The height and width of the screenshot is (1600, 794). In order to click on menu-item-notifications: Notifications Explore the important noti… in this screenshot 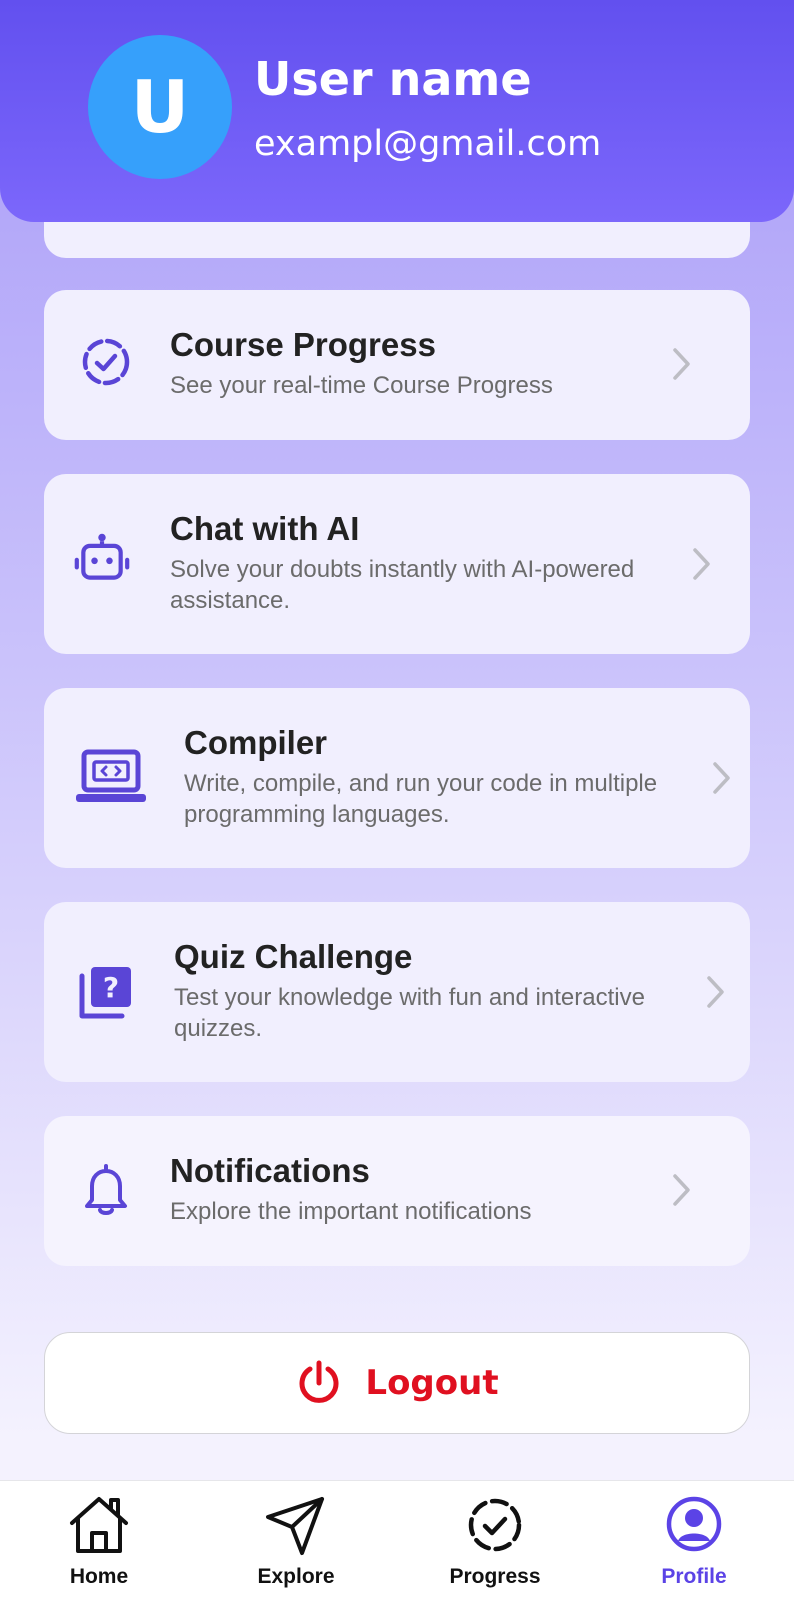, I will do `click(397, 1191)`.